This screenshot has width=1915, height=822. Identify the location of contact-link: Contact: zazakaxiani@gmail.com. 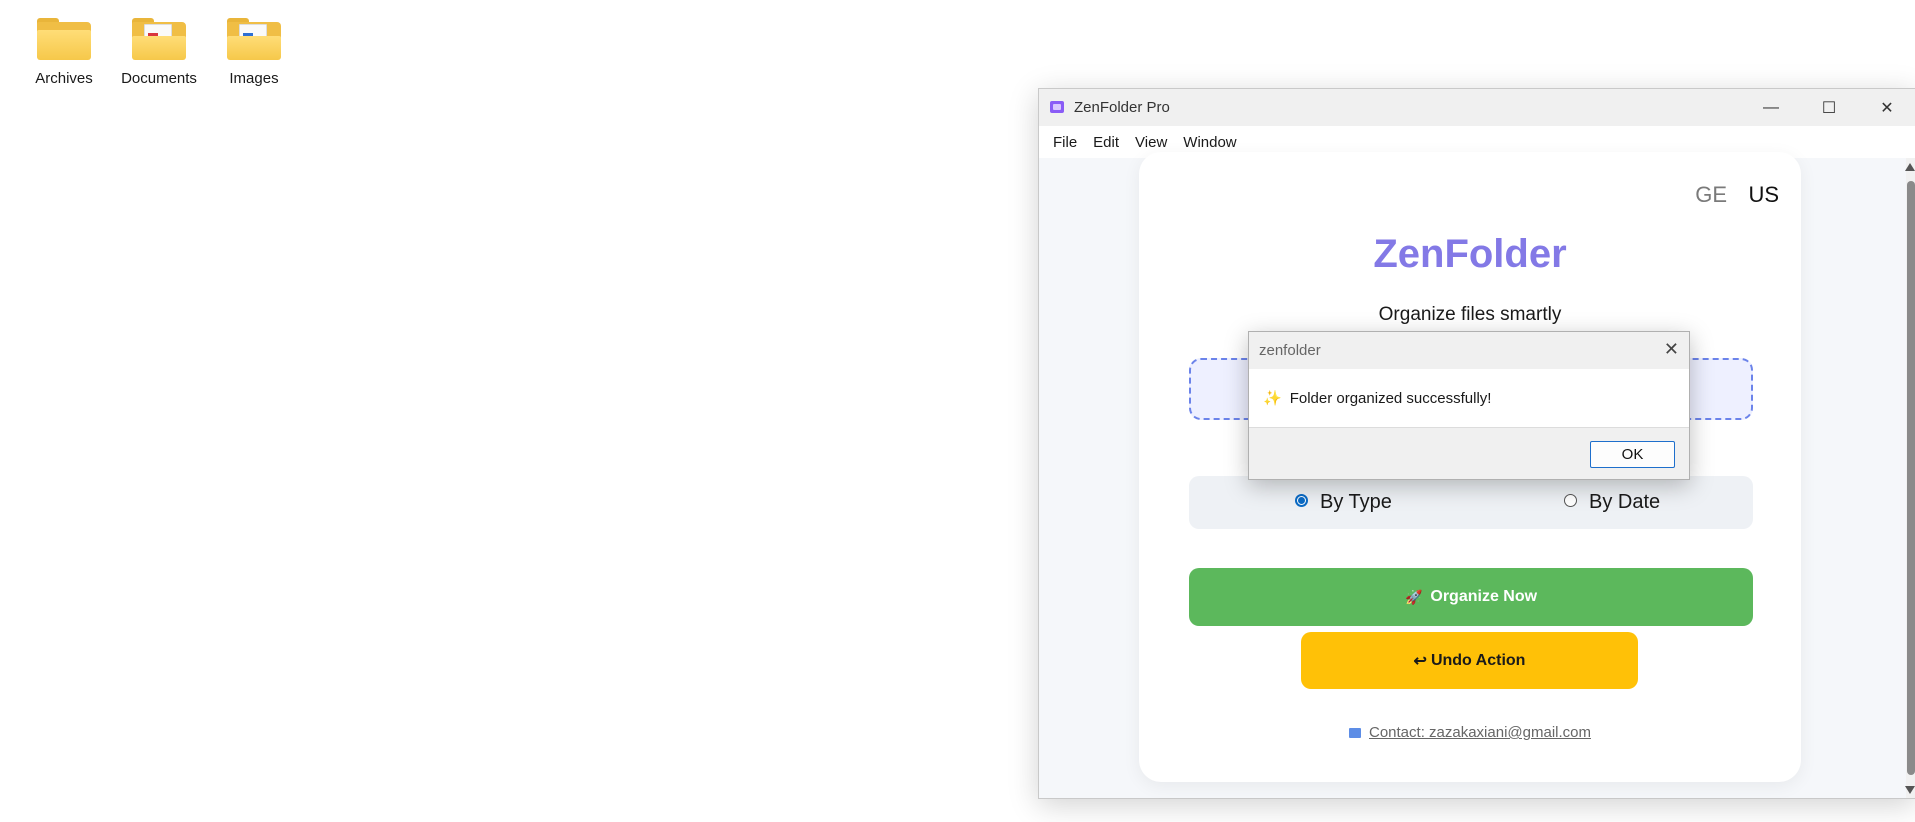
(1470, 732).